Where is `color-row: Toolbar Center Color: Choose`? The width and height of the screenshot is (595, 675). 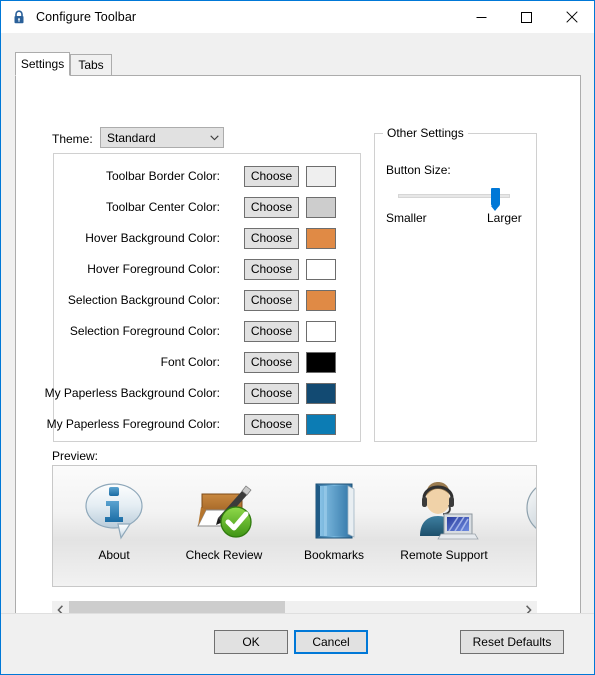 color-row: Toolbar Center Color: Choose is located at coordinates (208, 207).